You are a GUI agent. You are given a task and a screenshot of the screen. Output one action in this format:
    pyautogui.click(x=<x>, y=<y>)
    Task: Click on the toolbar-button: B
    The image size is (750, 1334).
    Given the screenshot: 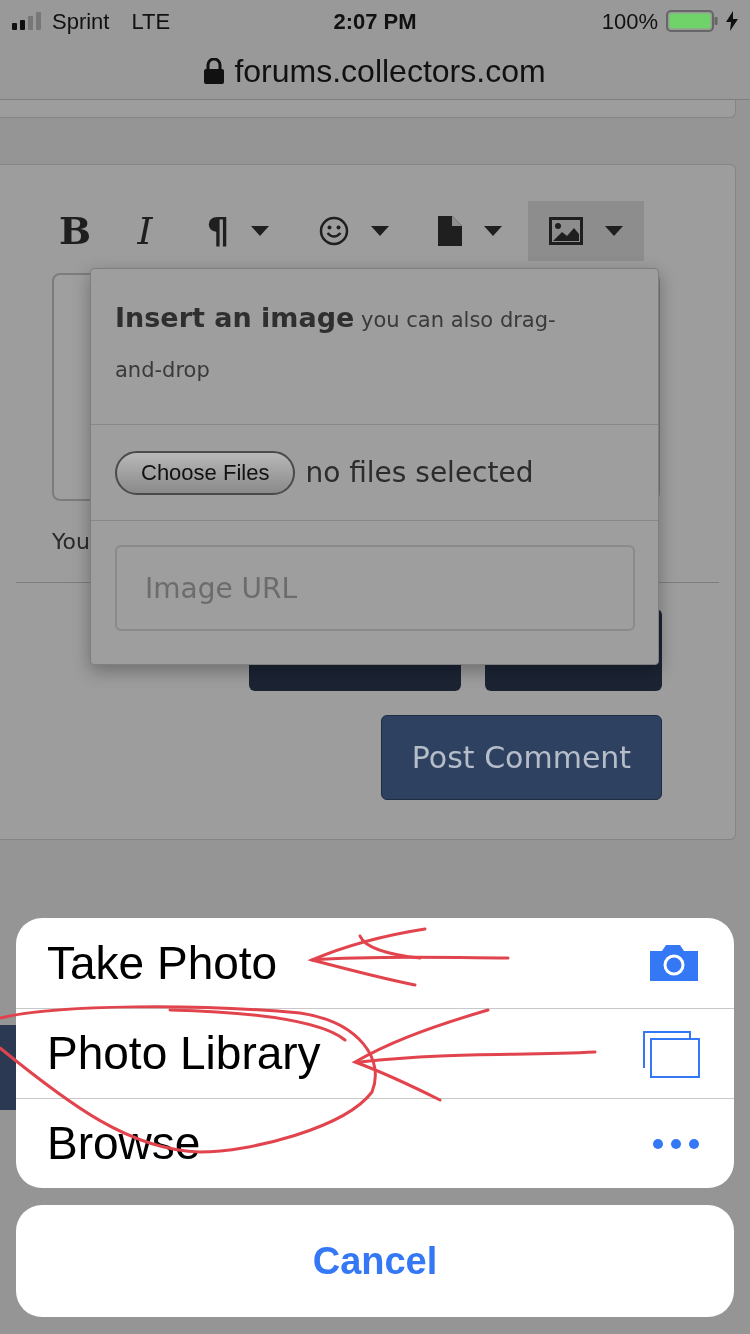 What is the action you would take?
    pyautogui.click(x=75, y=231)
    